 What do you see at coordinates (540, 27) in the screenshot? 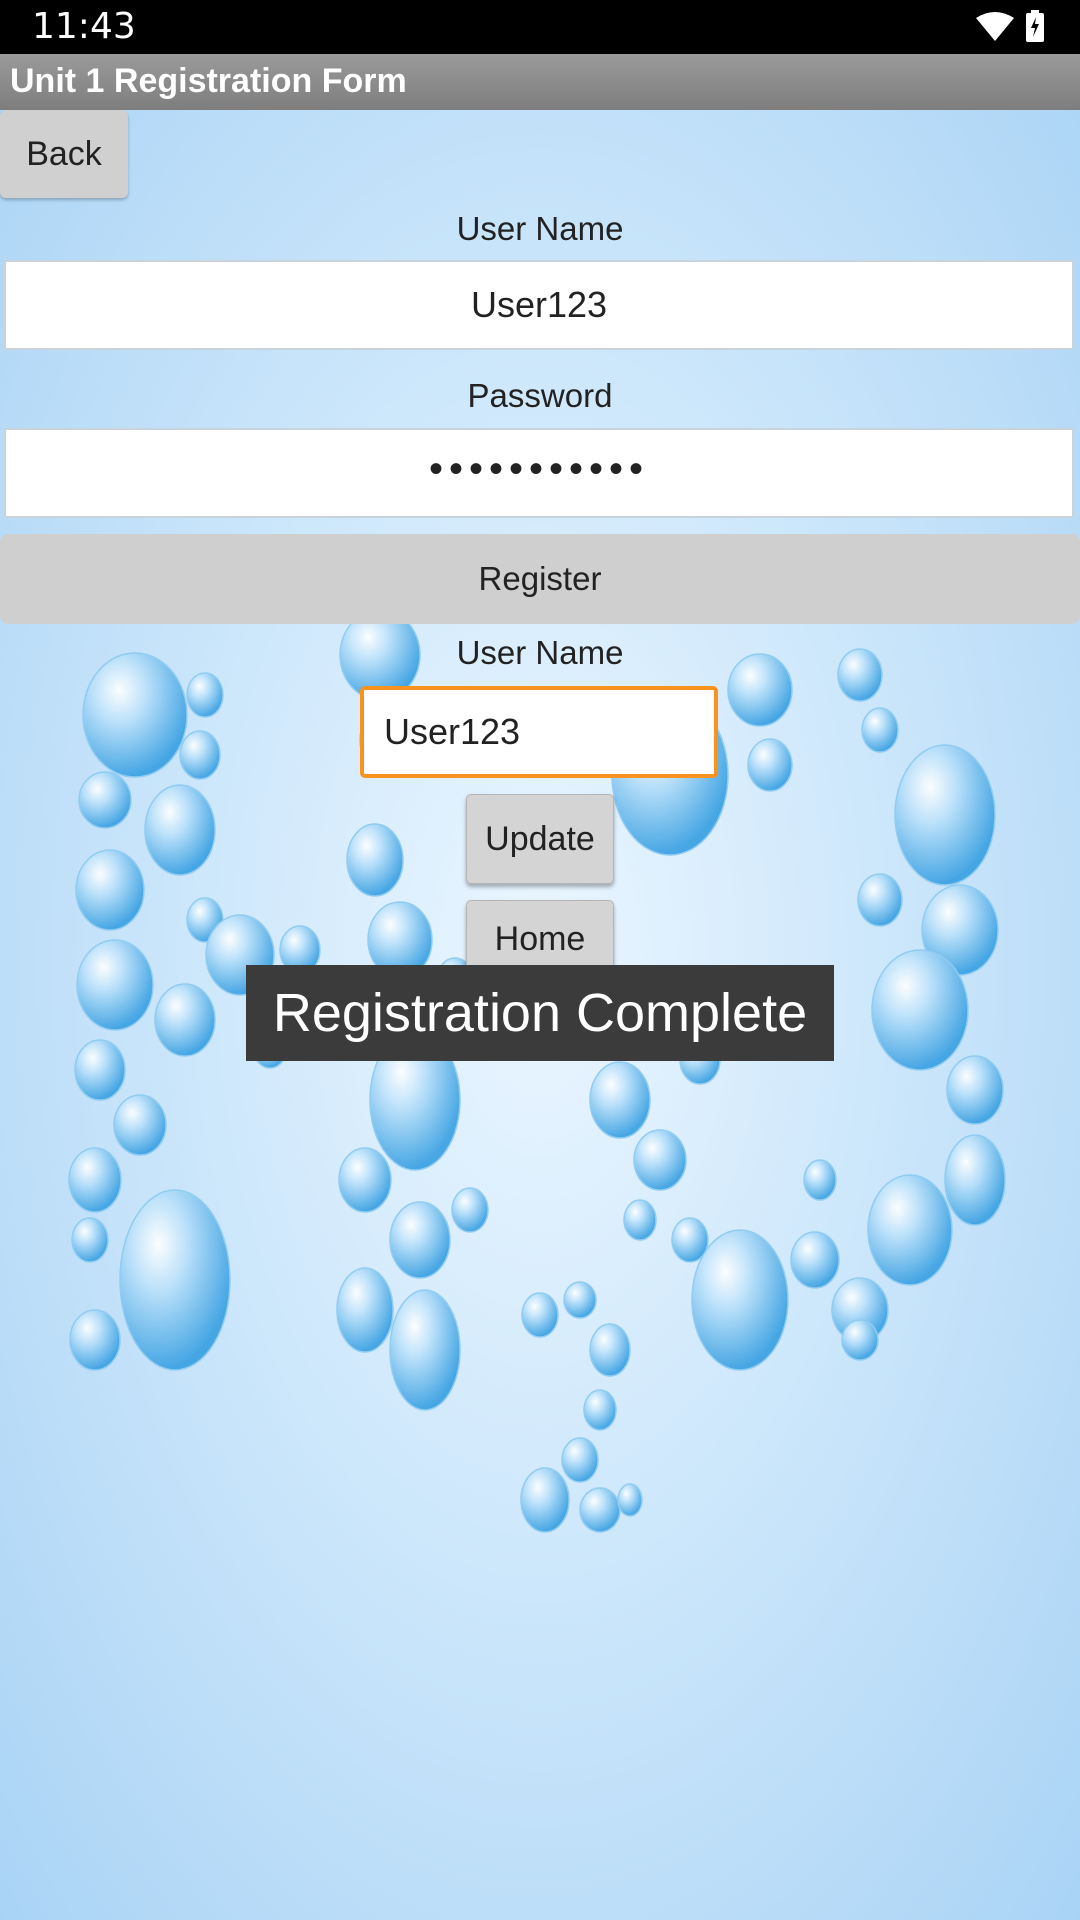
I see `status-bar: 11:43` at bounding box center [540, 27].